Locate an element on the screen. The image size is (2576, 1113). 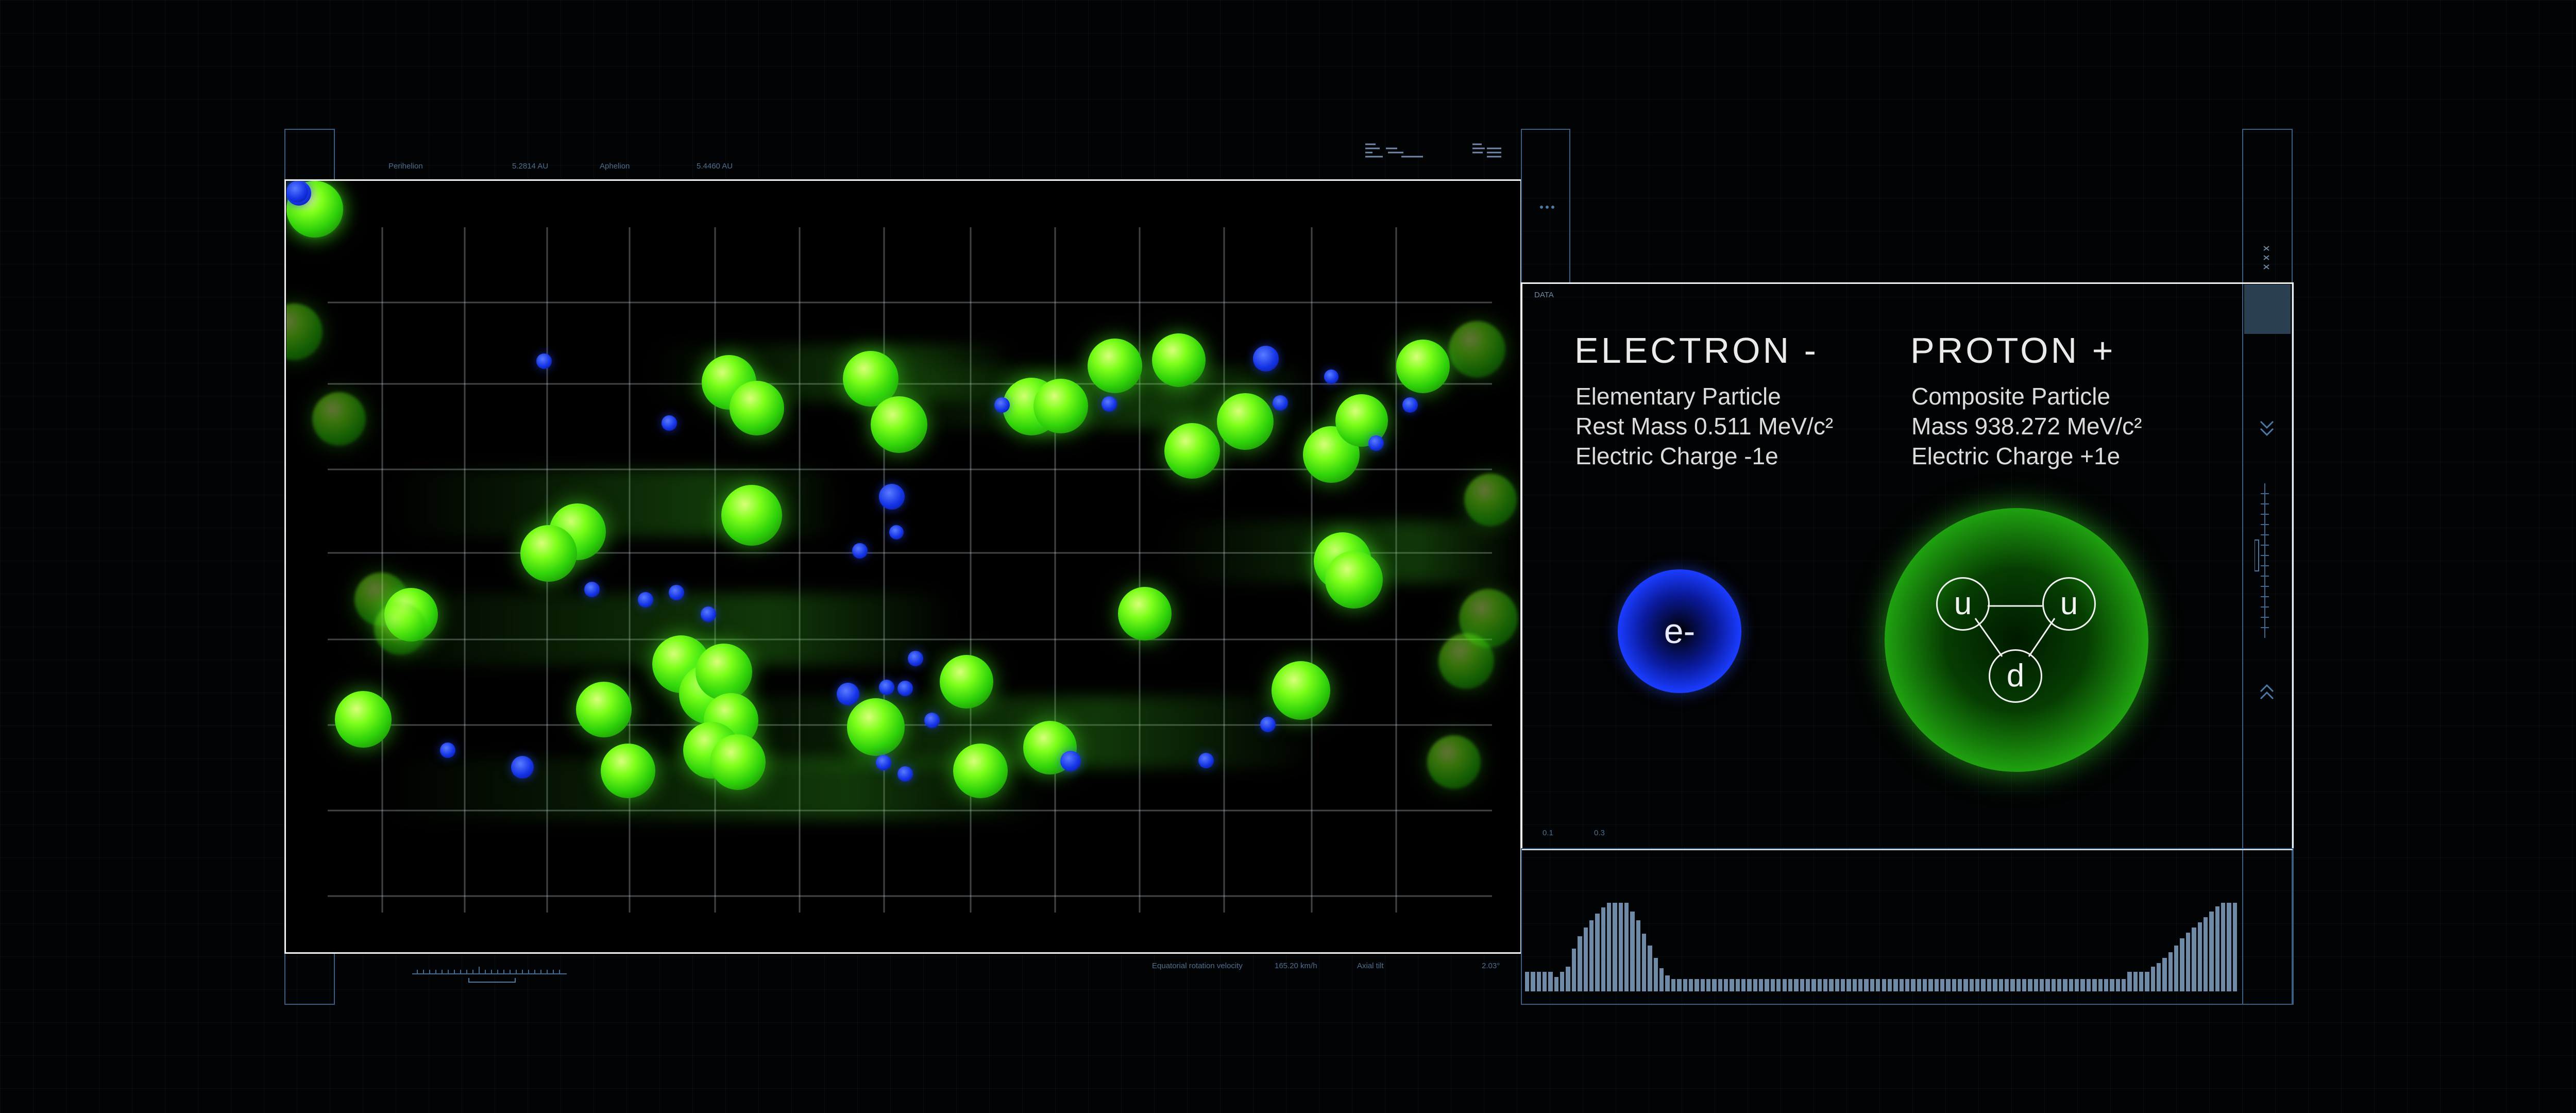
ellipsis-icon is located at coordinates (1547, 206).